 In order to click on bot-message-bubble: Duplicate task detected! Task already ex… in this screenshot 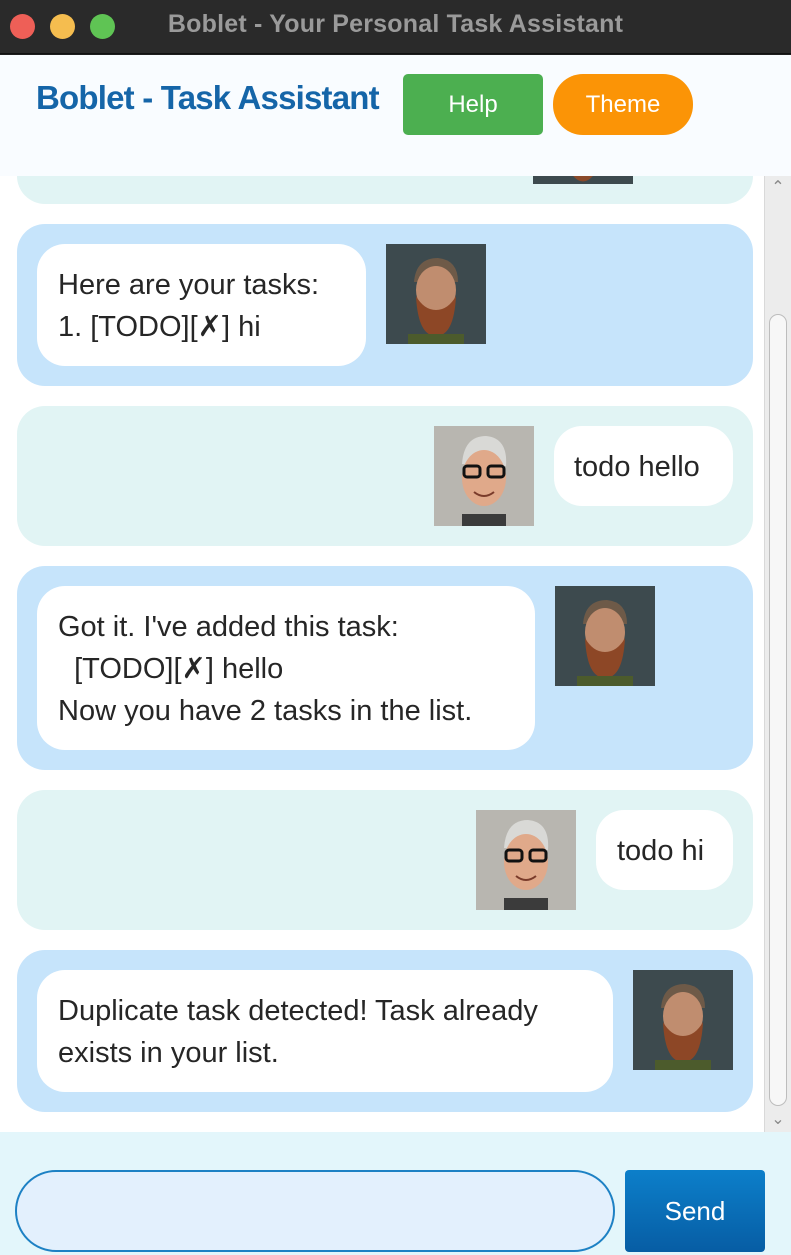, I will do `click(325, 1031)`.